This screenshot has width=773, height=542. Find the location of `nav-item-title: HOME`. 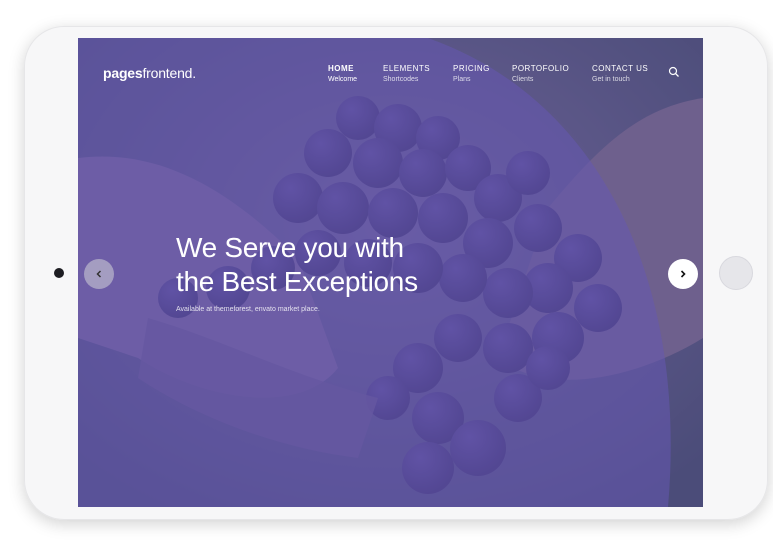

nav-item-title: HOME is located at coordinates (341, 68).